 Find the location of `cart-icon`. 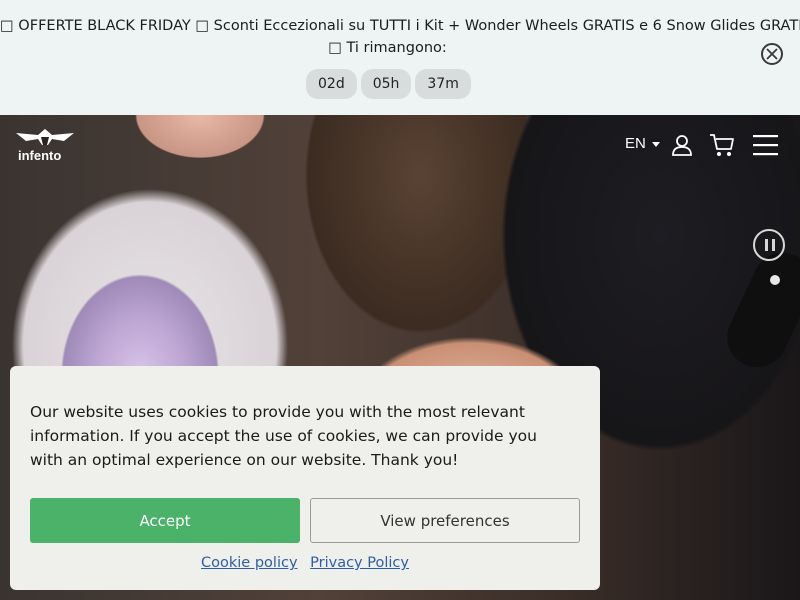

cart-icon is located at coordinates (722, 146).